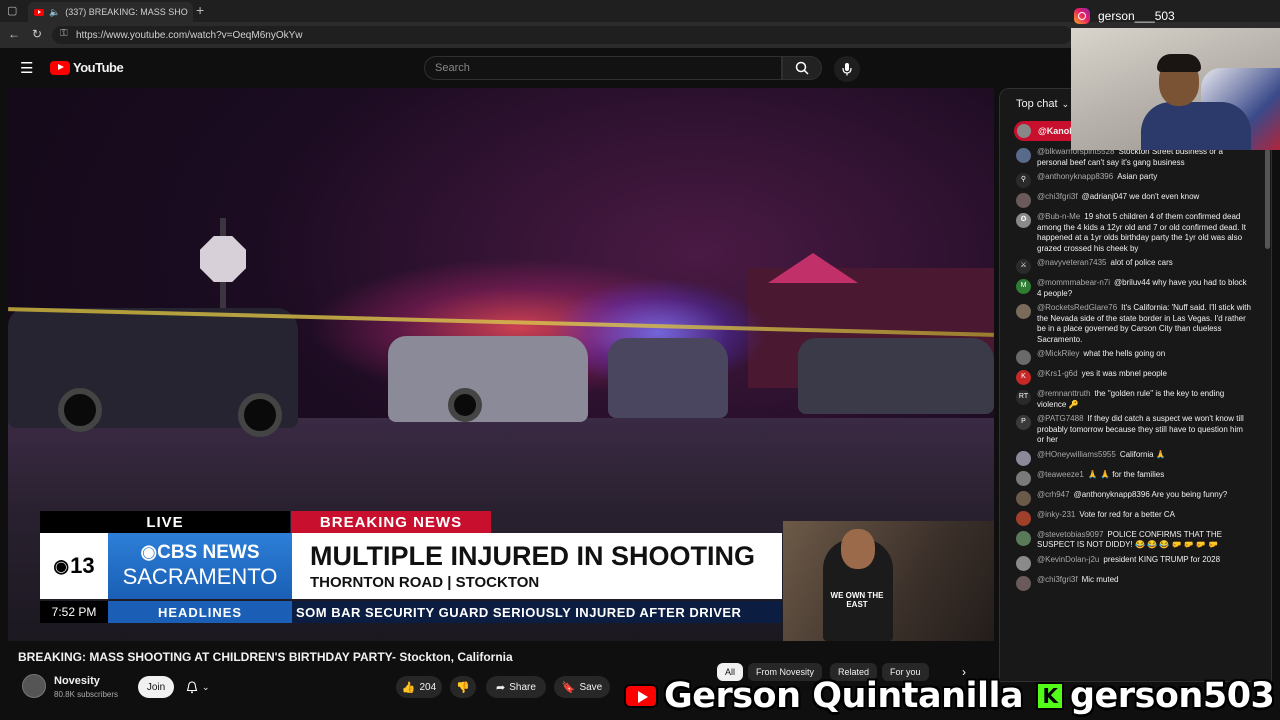 The image size is (1280, 720). I want to click on dislike-button: 👎, so click(463, 687).